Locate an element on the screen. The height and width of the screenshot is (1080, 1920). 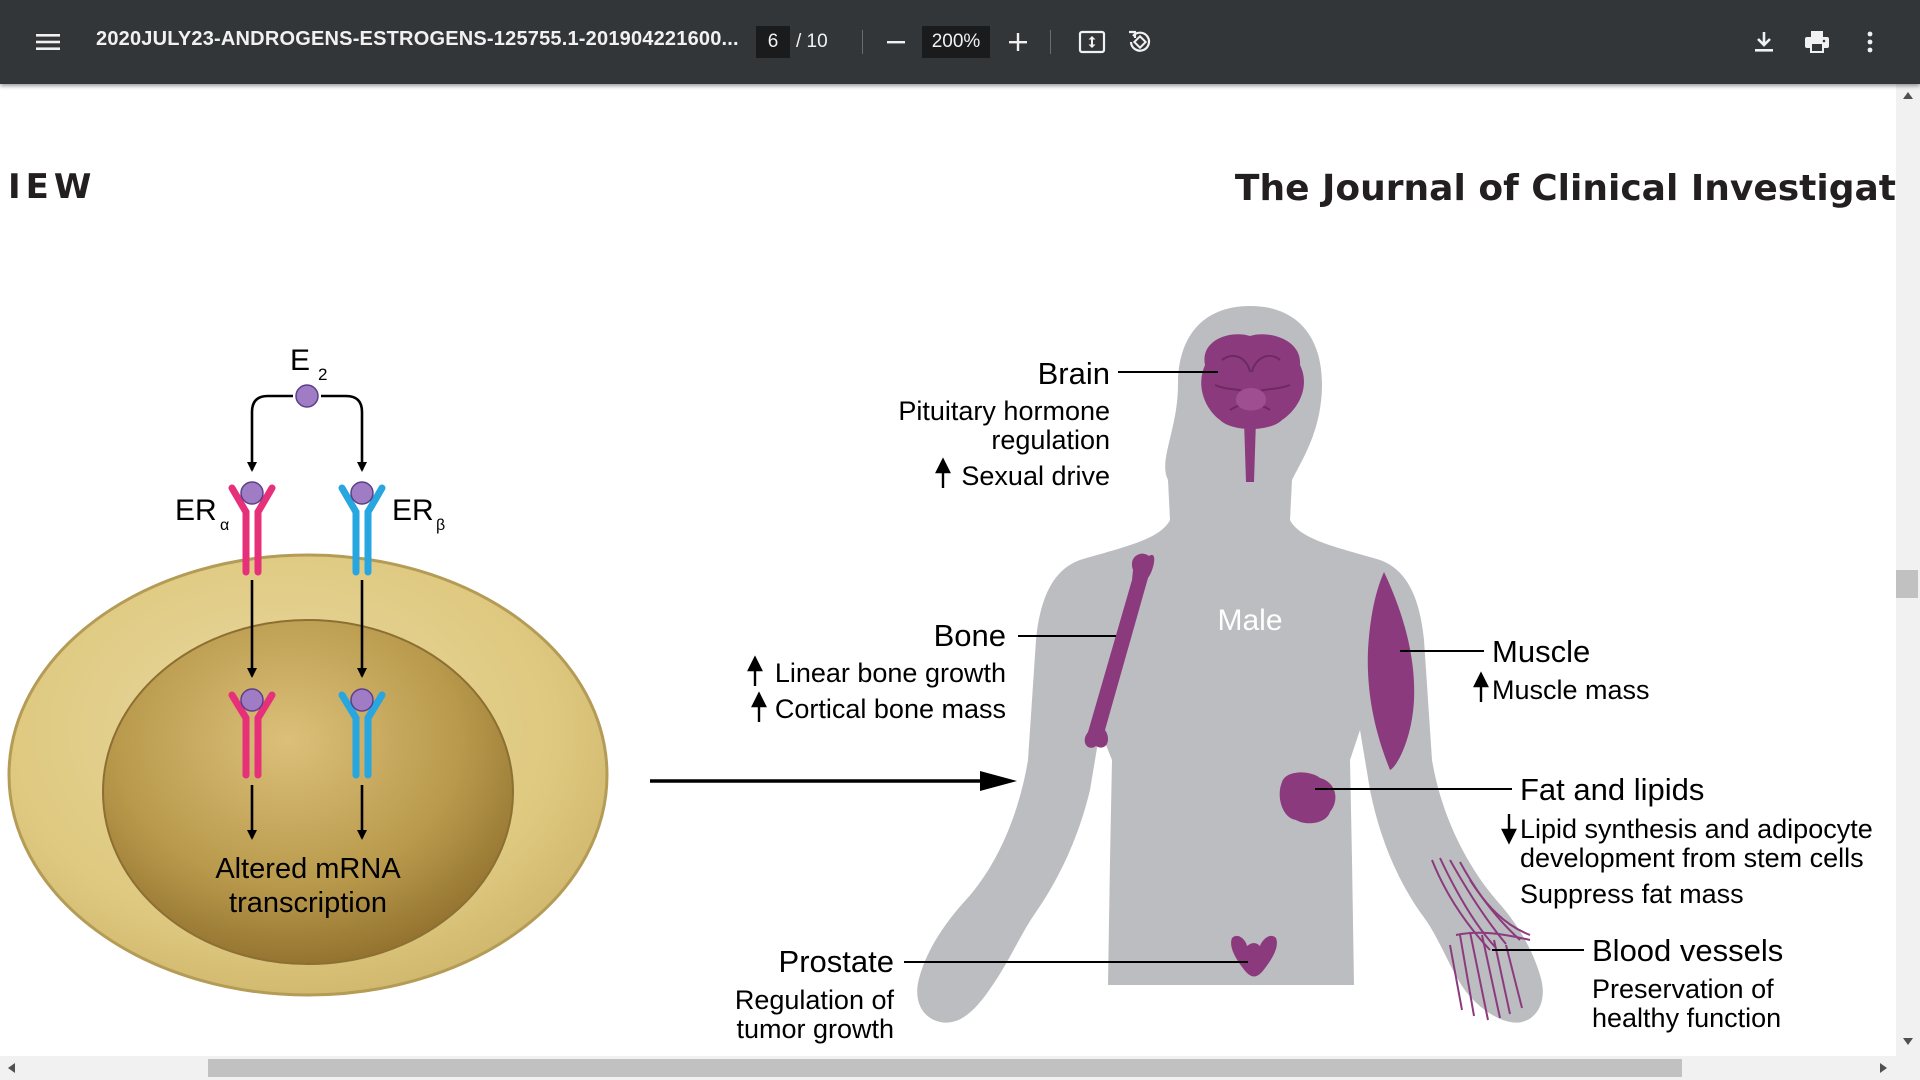
rotate-icon is located at coordinates (1140, 41).